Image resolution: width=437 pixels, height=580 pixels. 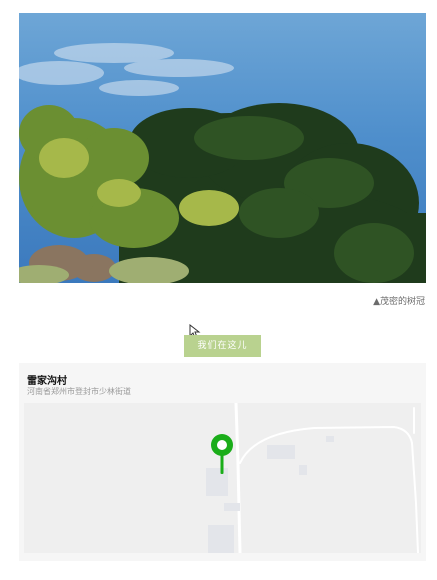 What do you see at coordinates (79, 391) in the screenshot?
I see `place-address: 河南省郑州市登封市少林街道` at bounding box center [79, 391].